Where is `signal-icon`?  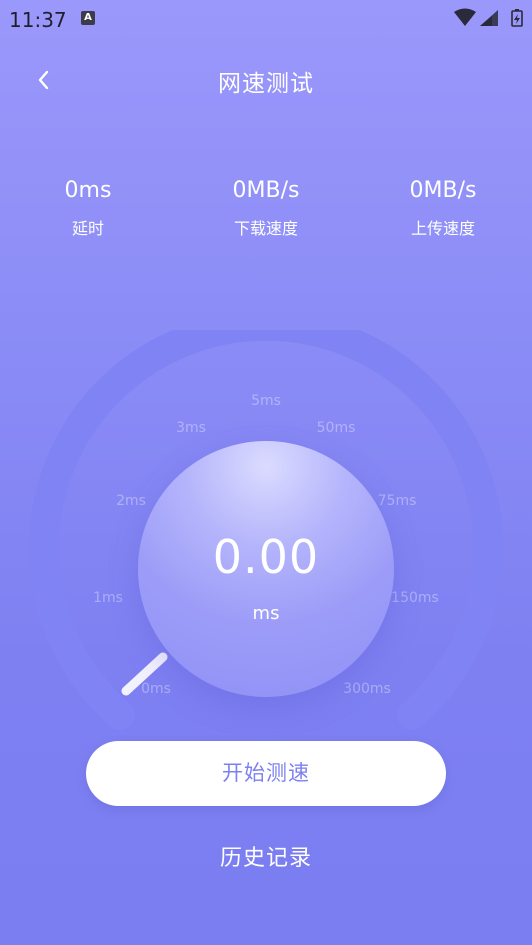
signal-icon is located at coordinates (489, 18).